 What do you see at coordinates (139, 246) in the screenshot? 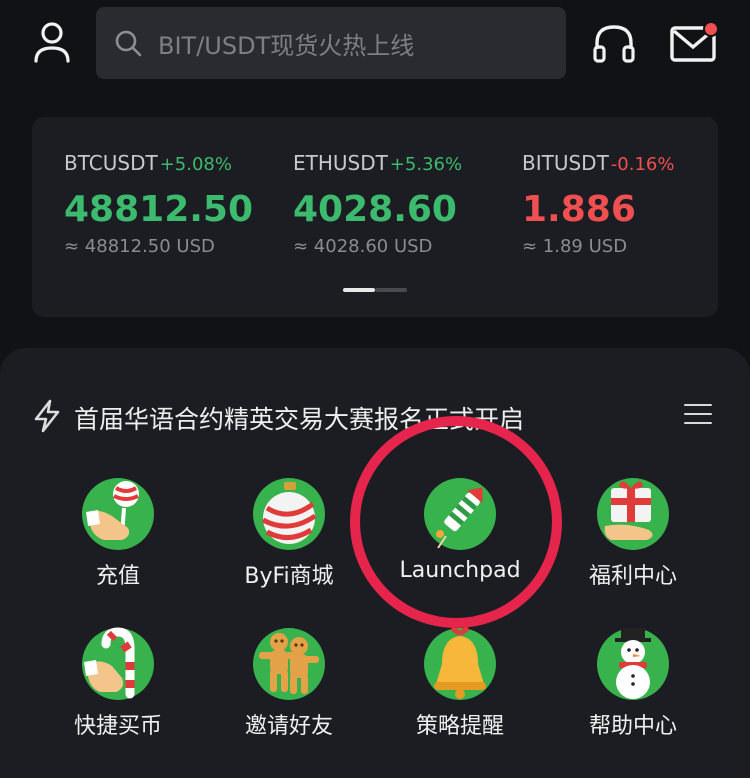
I see `ticker-usd-value: ≈ 48812.50 USD` at bounding box center [139, 246].